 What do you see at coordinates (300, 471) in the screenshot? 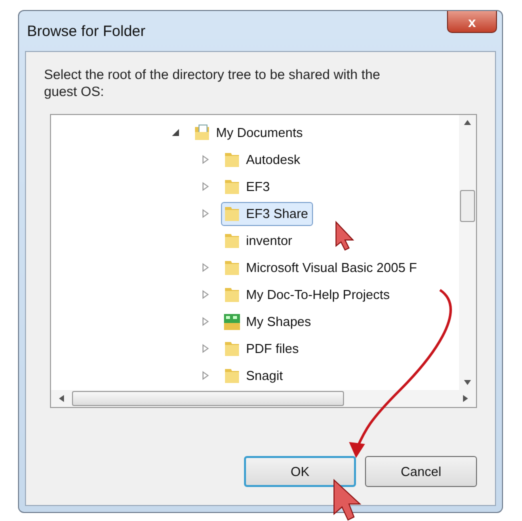
I see `ok-button: OK` at bounding box center [300, 471].